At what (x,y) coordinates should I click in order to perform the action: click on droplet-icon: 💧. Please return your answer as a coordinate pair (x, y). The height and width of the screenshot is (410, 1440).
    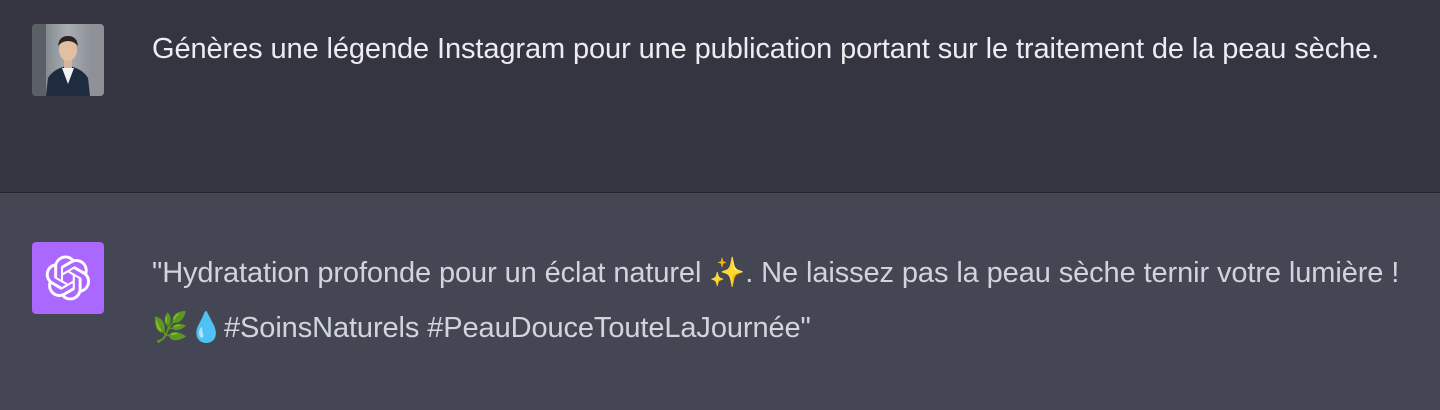
    Looking at the image, I should click on (206, 327).